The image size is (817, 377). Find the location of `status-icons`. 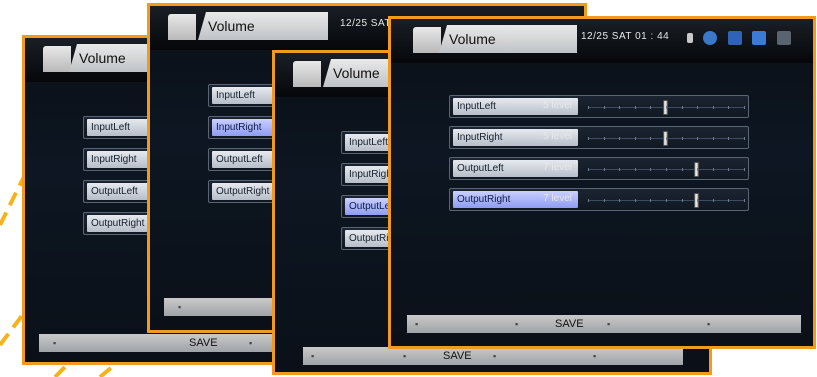

status-icons is located at coordinates (736, 38).